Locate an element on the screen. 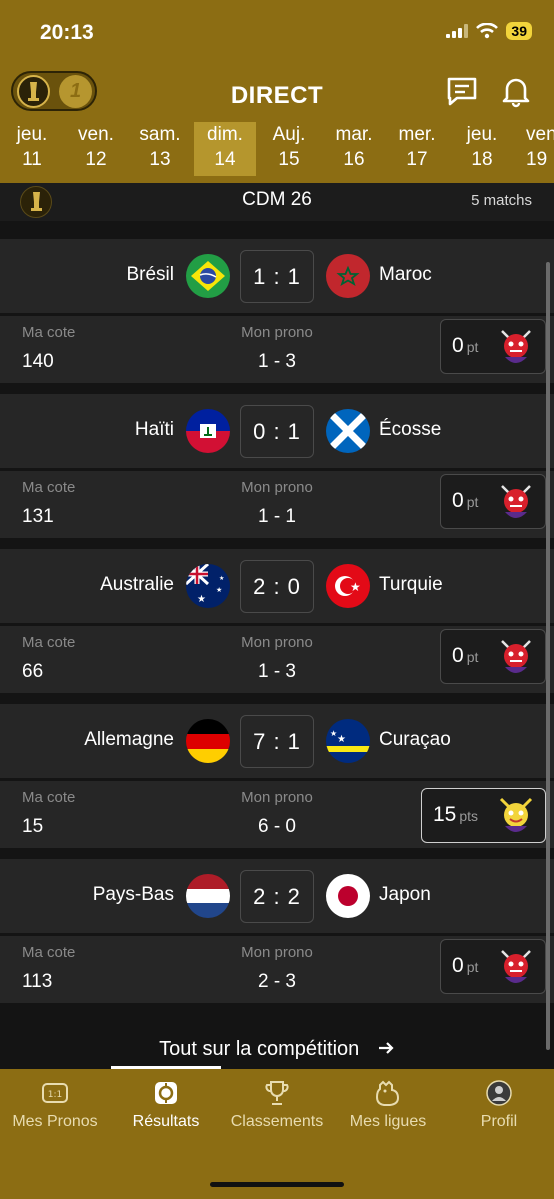 The height and width of the screenshot is (1199, 554). match-row: Pays-Bas 2 : 2 Japon is located at coordinates (277, 895).